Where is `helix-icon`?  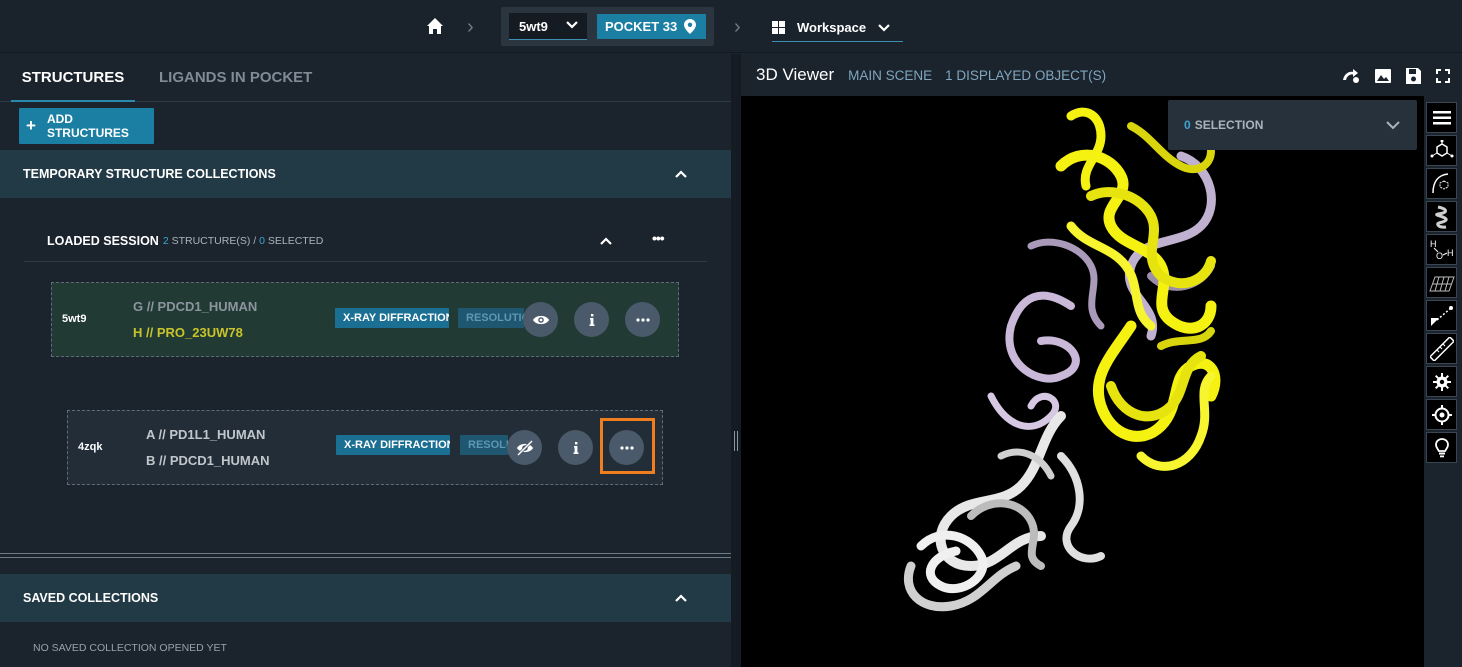 helix-icon is located at coordinates (1441, 217).